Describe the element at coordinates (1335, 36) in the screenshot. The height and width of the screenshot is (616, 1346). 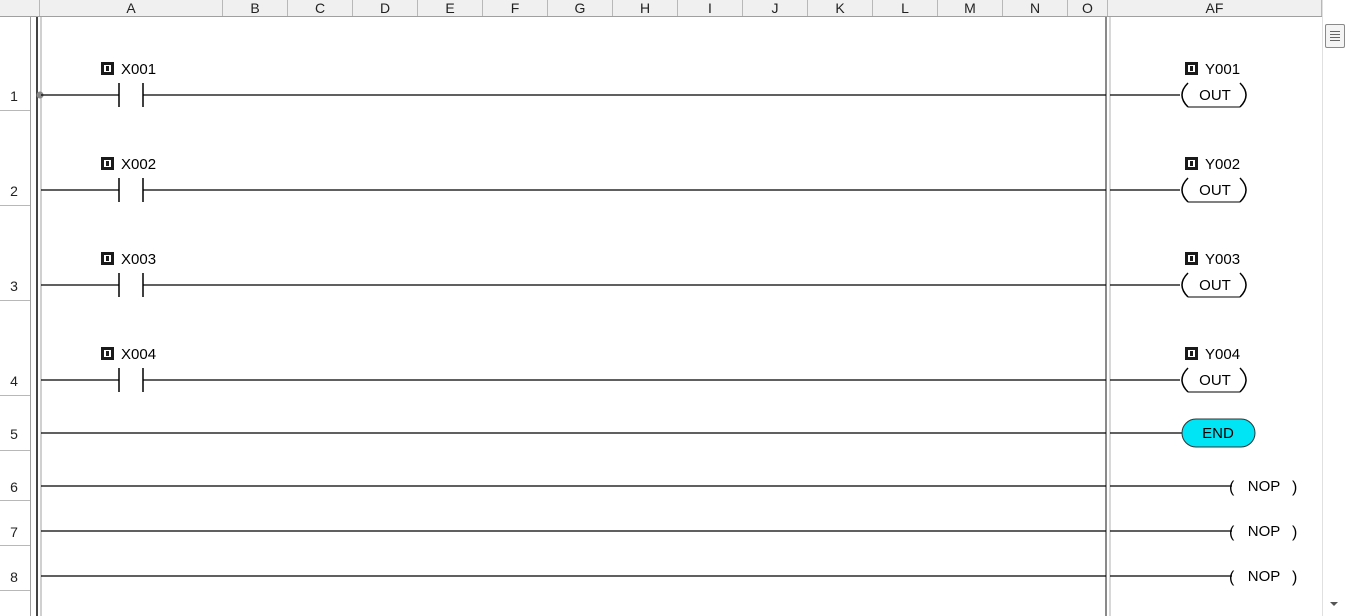
I see `scroll-thumb-grip-icon` at that location.